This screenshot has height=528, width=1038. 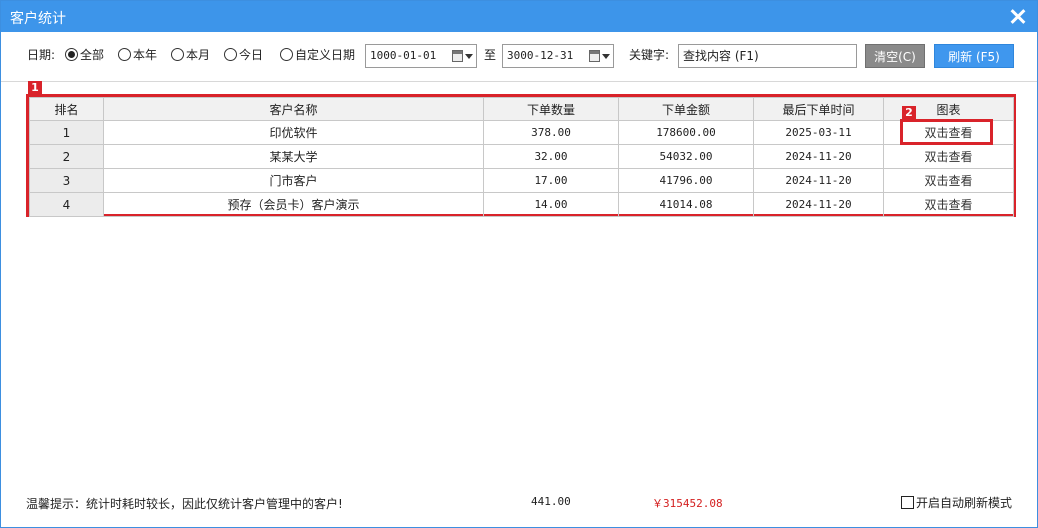 I want to click on table-row: 2 某某大学 32.00 54032.00 2024-11-20 双击查看, so click(x=521, y=156).